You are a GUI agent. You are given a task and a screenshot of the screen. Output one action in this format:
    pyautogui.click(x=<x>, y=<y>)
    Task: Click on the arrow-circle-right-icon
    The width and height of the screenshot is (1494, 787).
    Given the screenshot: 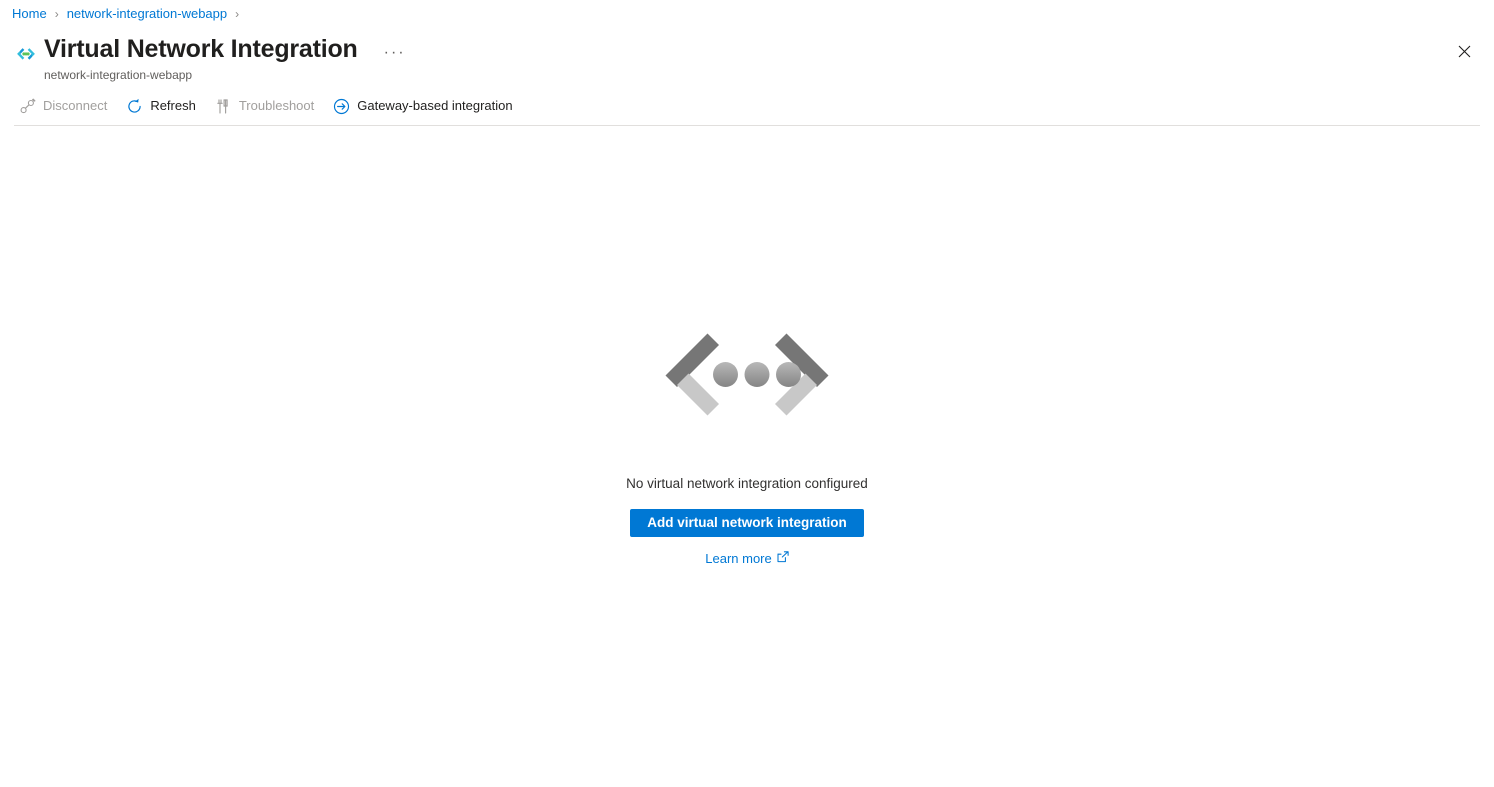 What is the action you would take?
    pyautogui.click(x=341, y=106)
    